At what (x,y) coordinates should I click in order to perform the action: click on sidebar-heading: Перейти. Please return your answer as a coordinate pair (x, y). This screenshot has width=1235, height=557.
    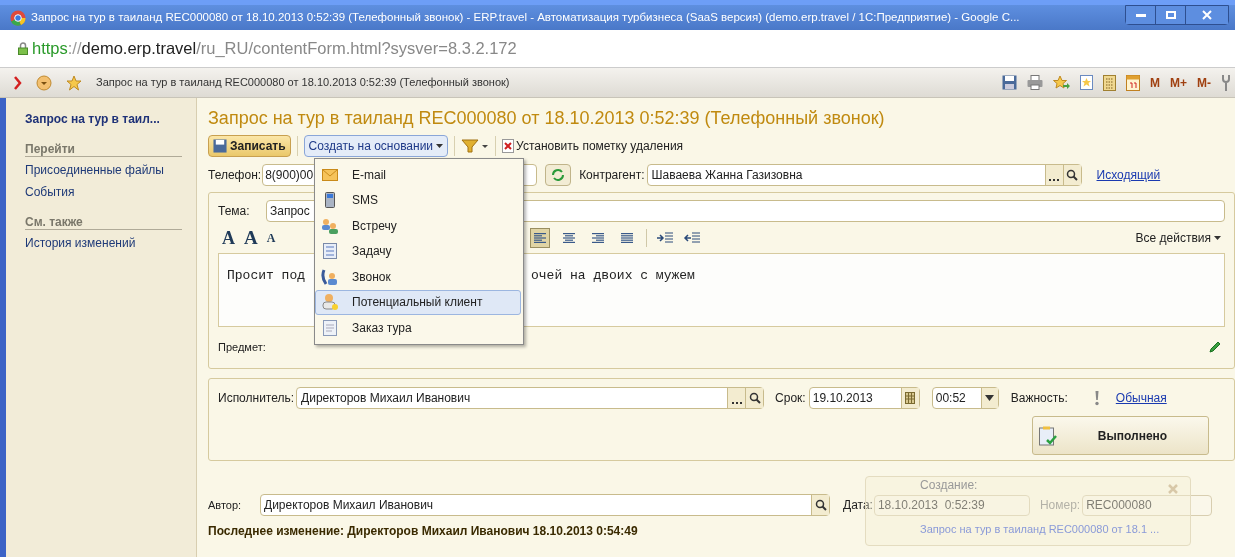
    Looking at the image, I should click on (103, 149).